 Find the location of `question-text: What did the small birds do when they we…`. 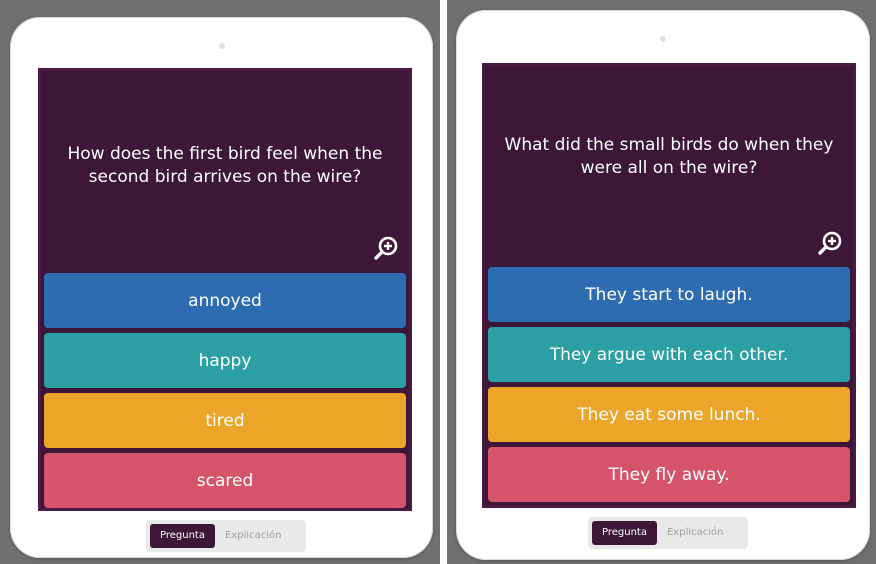

question-text: What did the small birds do when they we… is located at coordinates (669, 156).